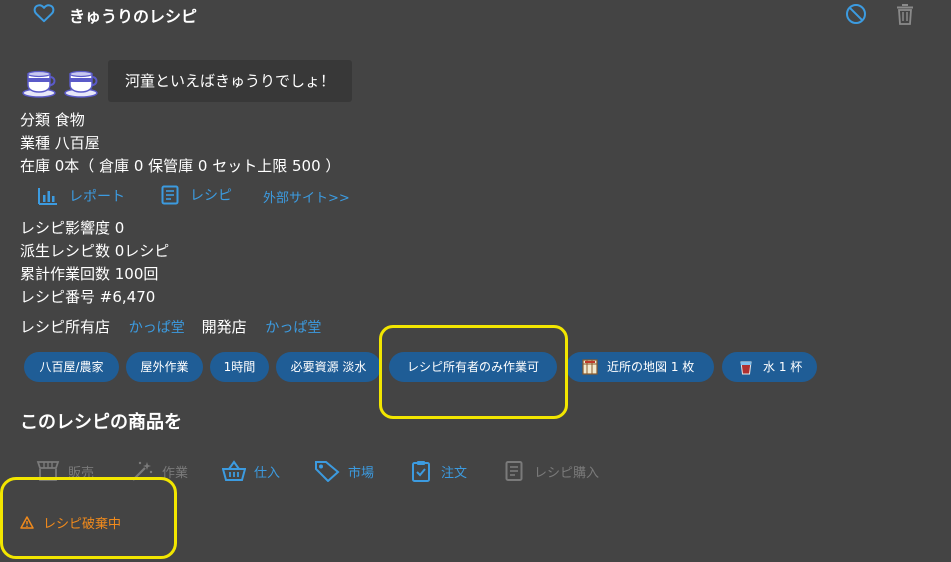  What do you see at coordinates (640, 367) in the screenshot?
I see `tag-pill: 近所の地図 1 枚` at bounding box center [640, 367].